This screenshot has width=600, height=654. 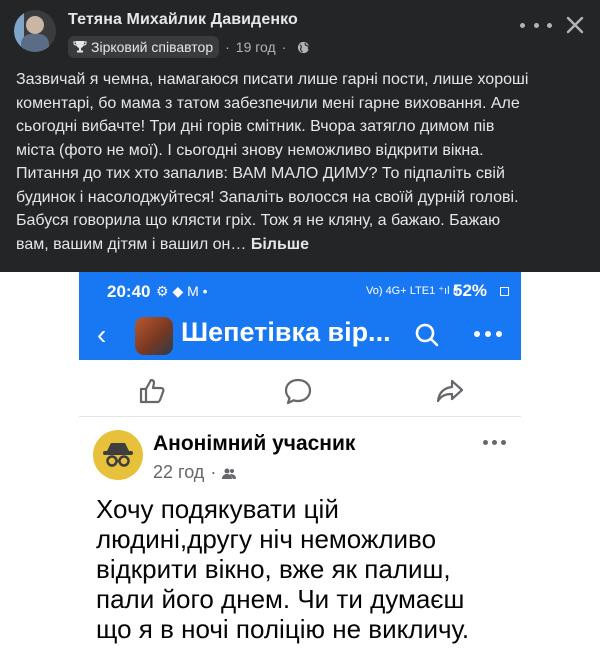 What do you see at coordinates (266, 539) in the screenshot?
I see `comment-text-line: людині,другу ніч неможливо` at bounding box center [266, 539].